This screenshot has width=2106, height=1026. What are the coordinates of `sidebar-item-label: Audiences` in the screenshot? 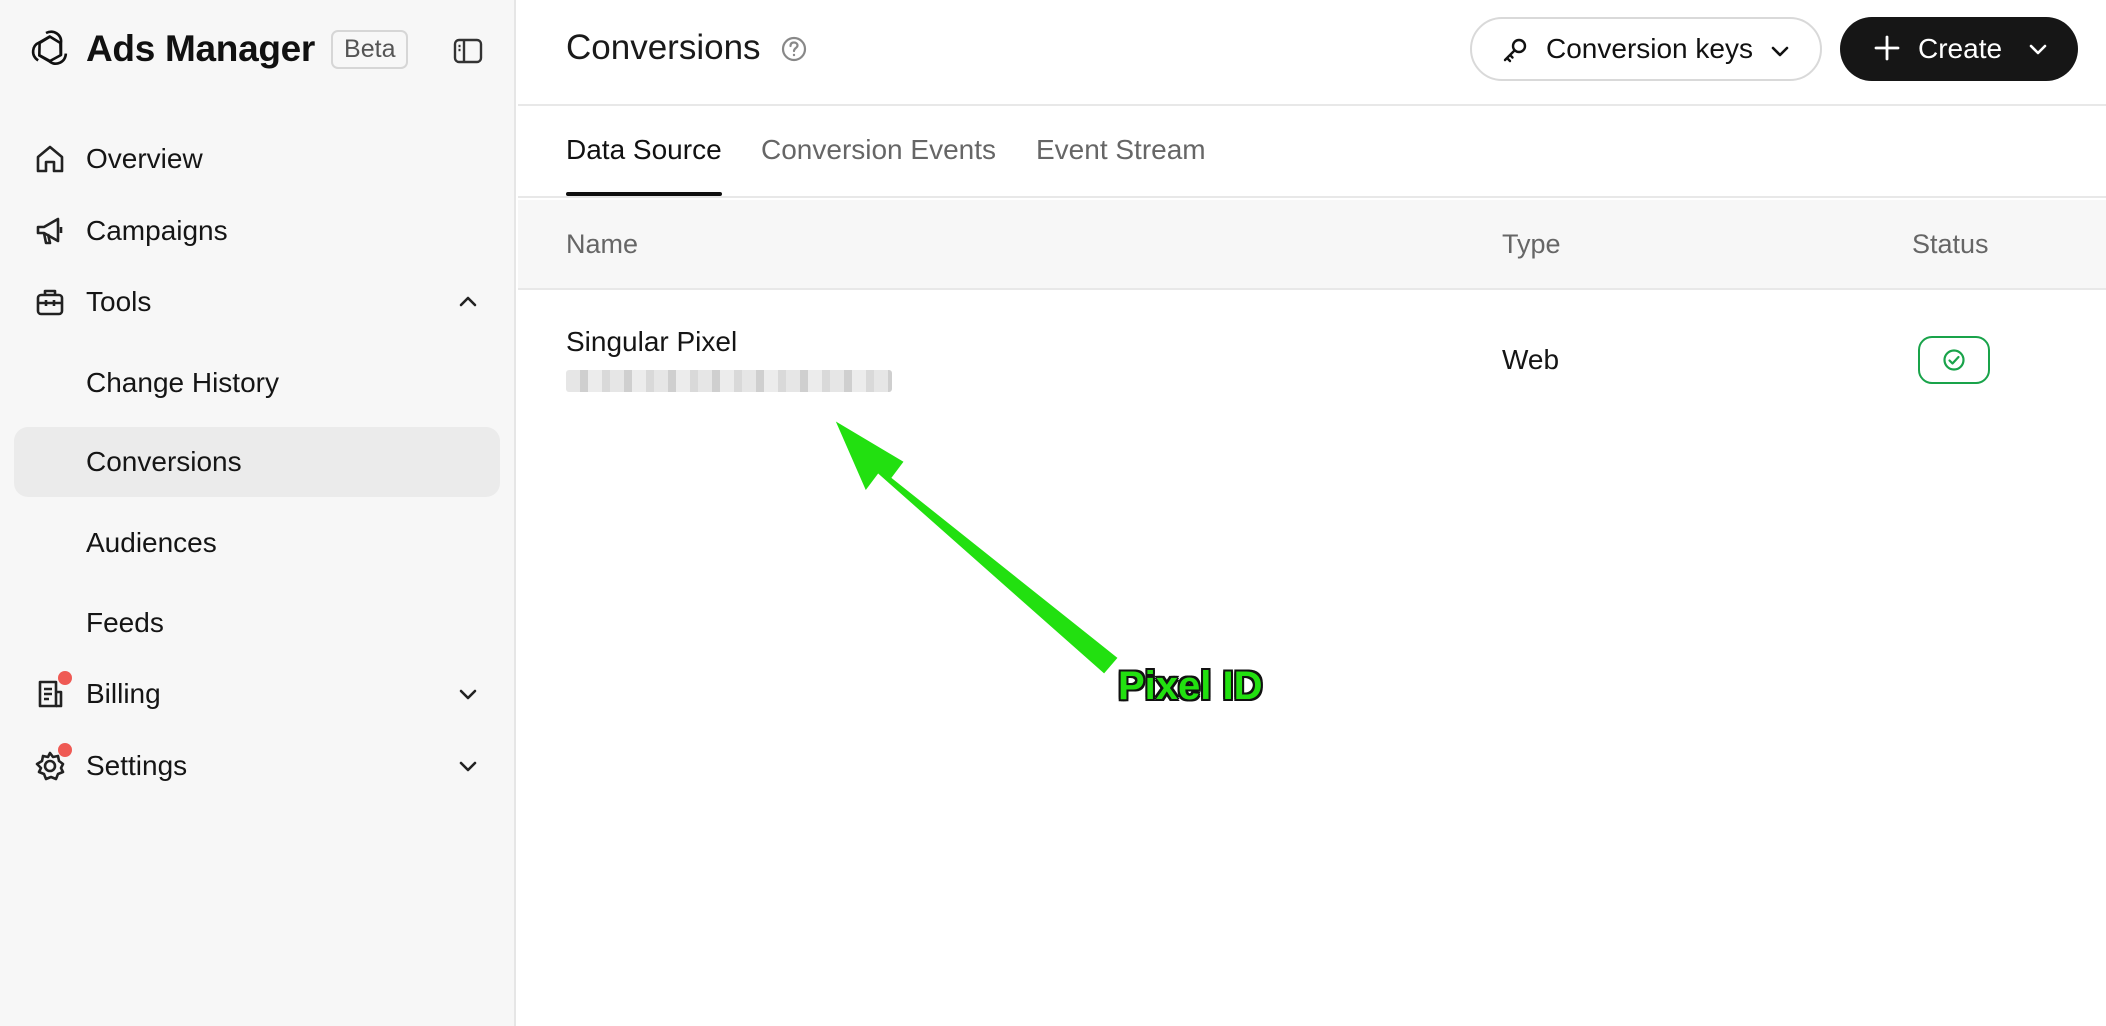 It's located at (151, 542).